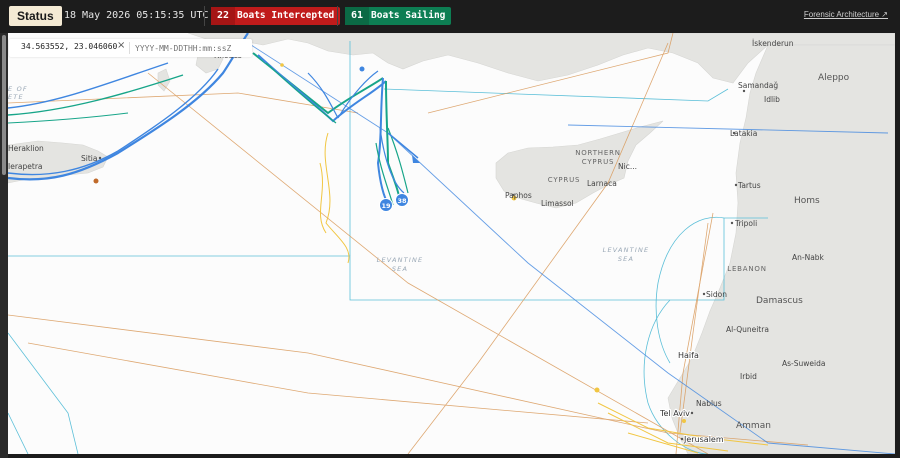 The height and width of the screenshot is (458, 900). Describe the element at coordinates (716, 294) in the screenshot. I see `city-label: Sidon` at that location.